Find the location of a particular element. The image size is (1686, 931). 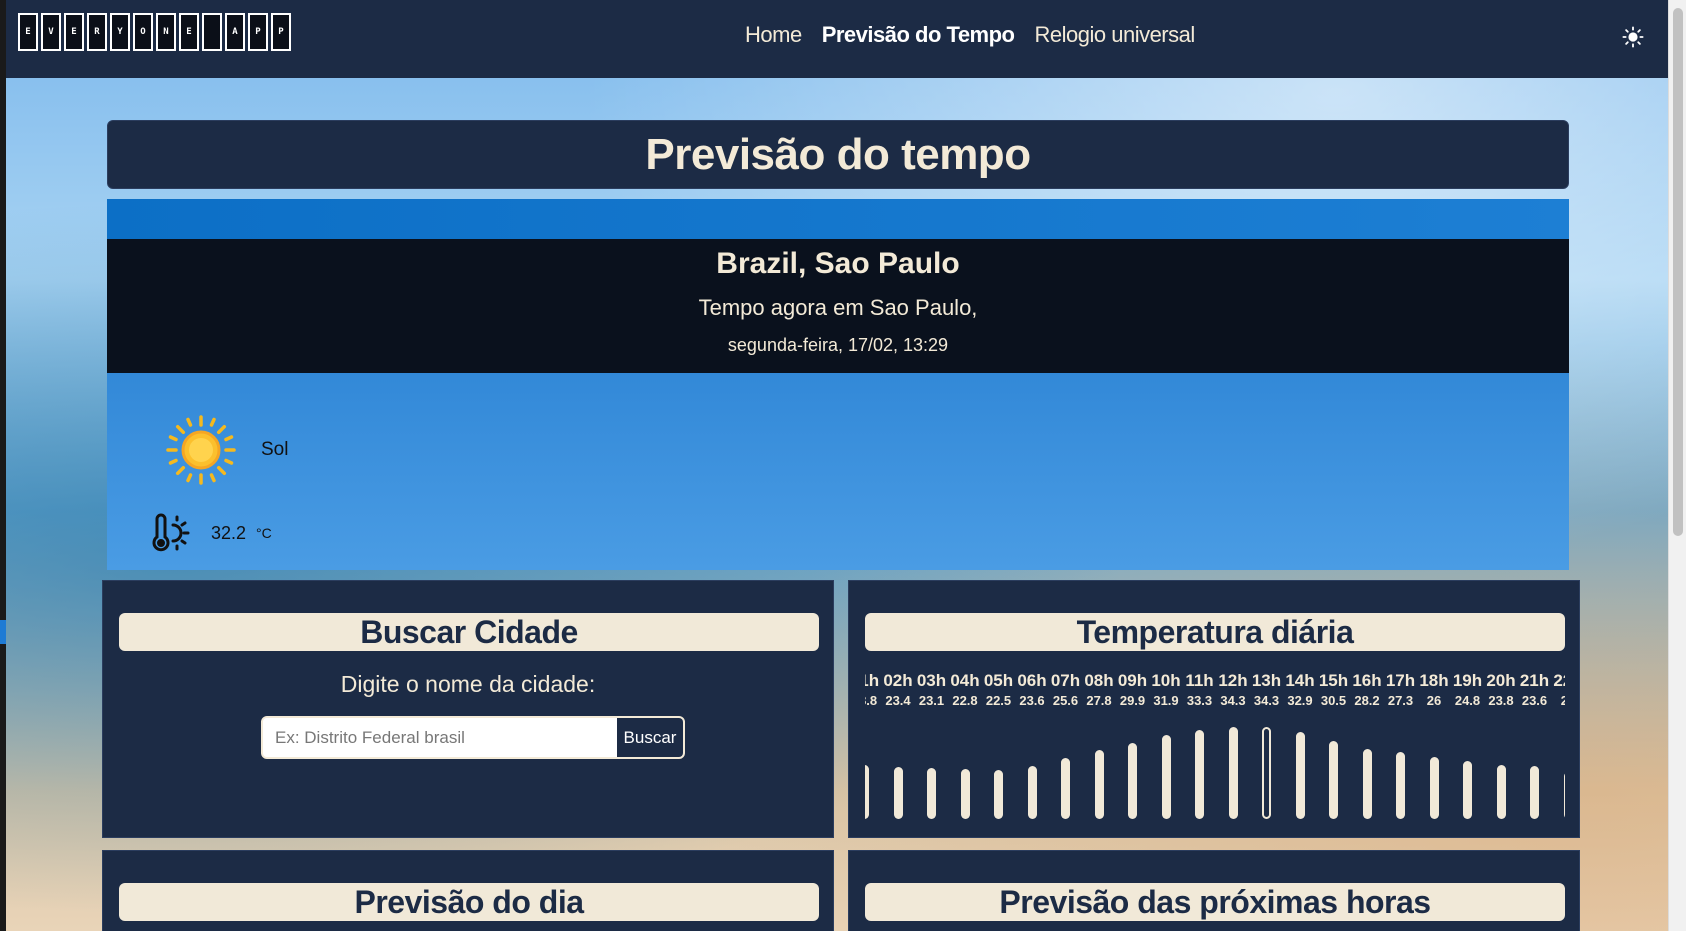

hour-column: 16h 28.2 is located at coordinates (1367, 745).